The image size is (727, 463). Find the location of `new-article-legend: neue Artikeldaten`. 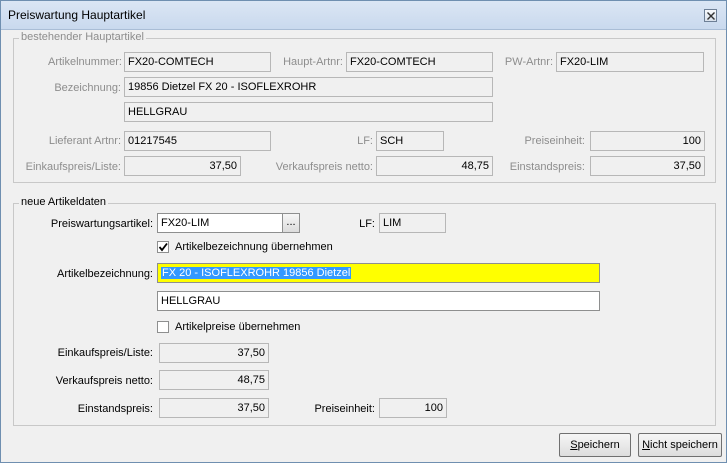

new-article-legend: neue Artikeldaten is located at coordinates (64, 202).